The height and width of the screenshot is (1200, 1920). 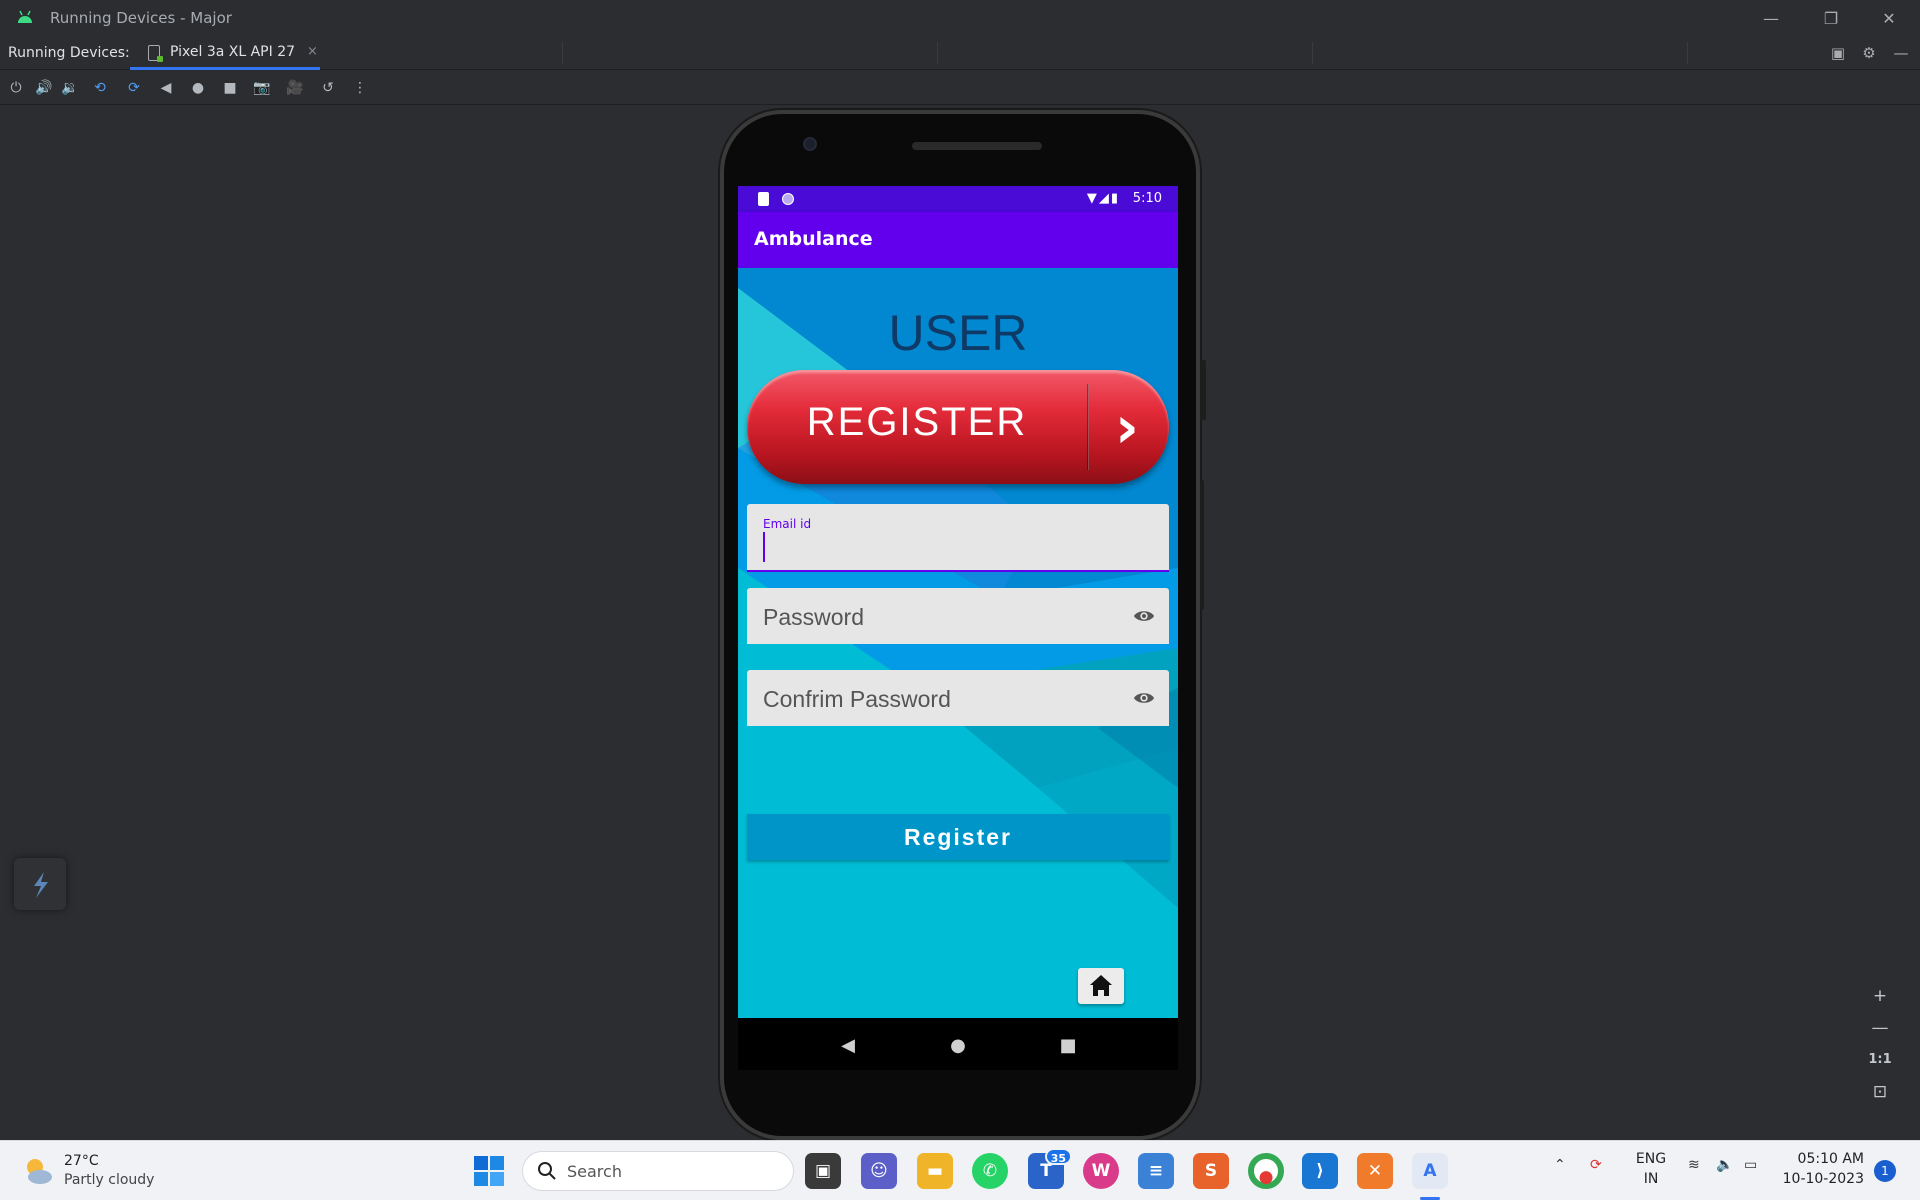 I want to click on rotate-right-icon: ⟳, so click(x=134, y=88).